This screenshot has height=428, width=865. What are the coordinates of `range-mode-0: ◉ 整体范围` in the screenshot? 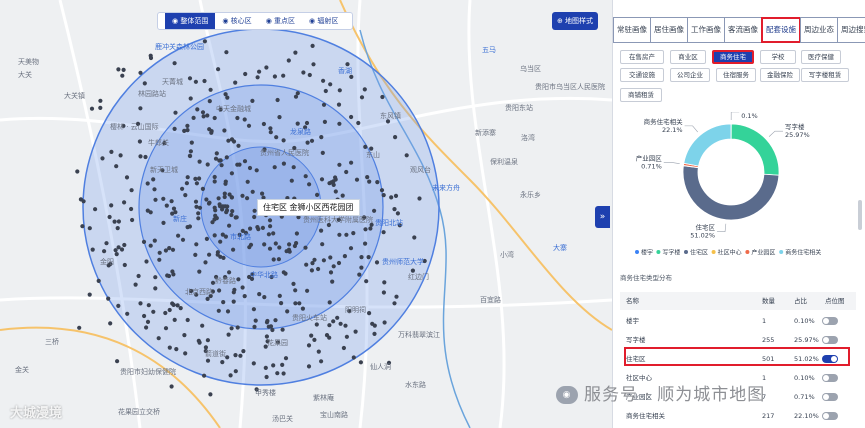 It's located at (190, 21).